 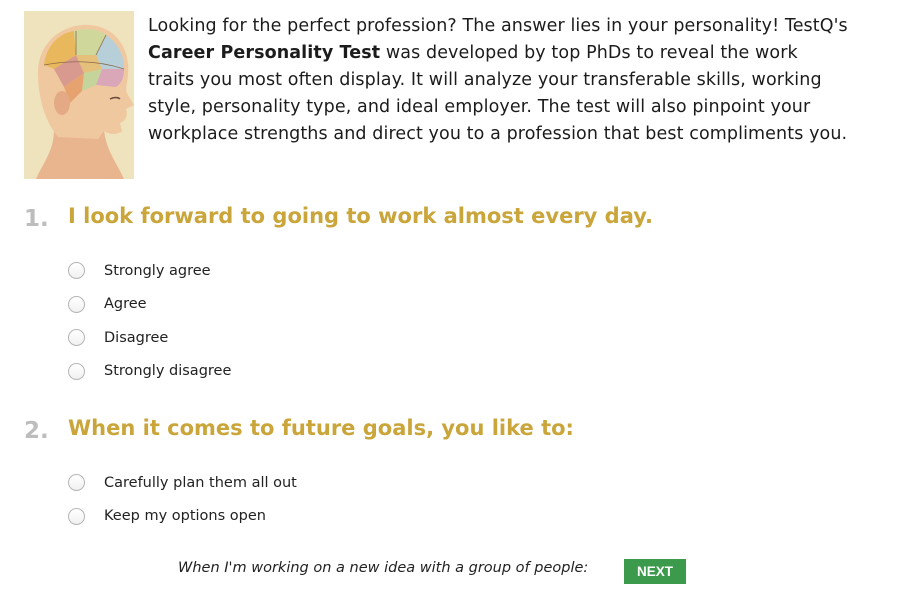 What do you see at coordinates (168, 371) in the screenshot?
I see `option-label: Strongly disagree` at bounding box center [168, 371].